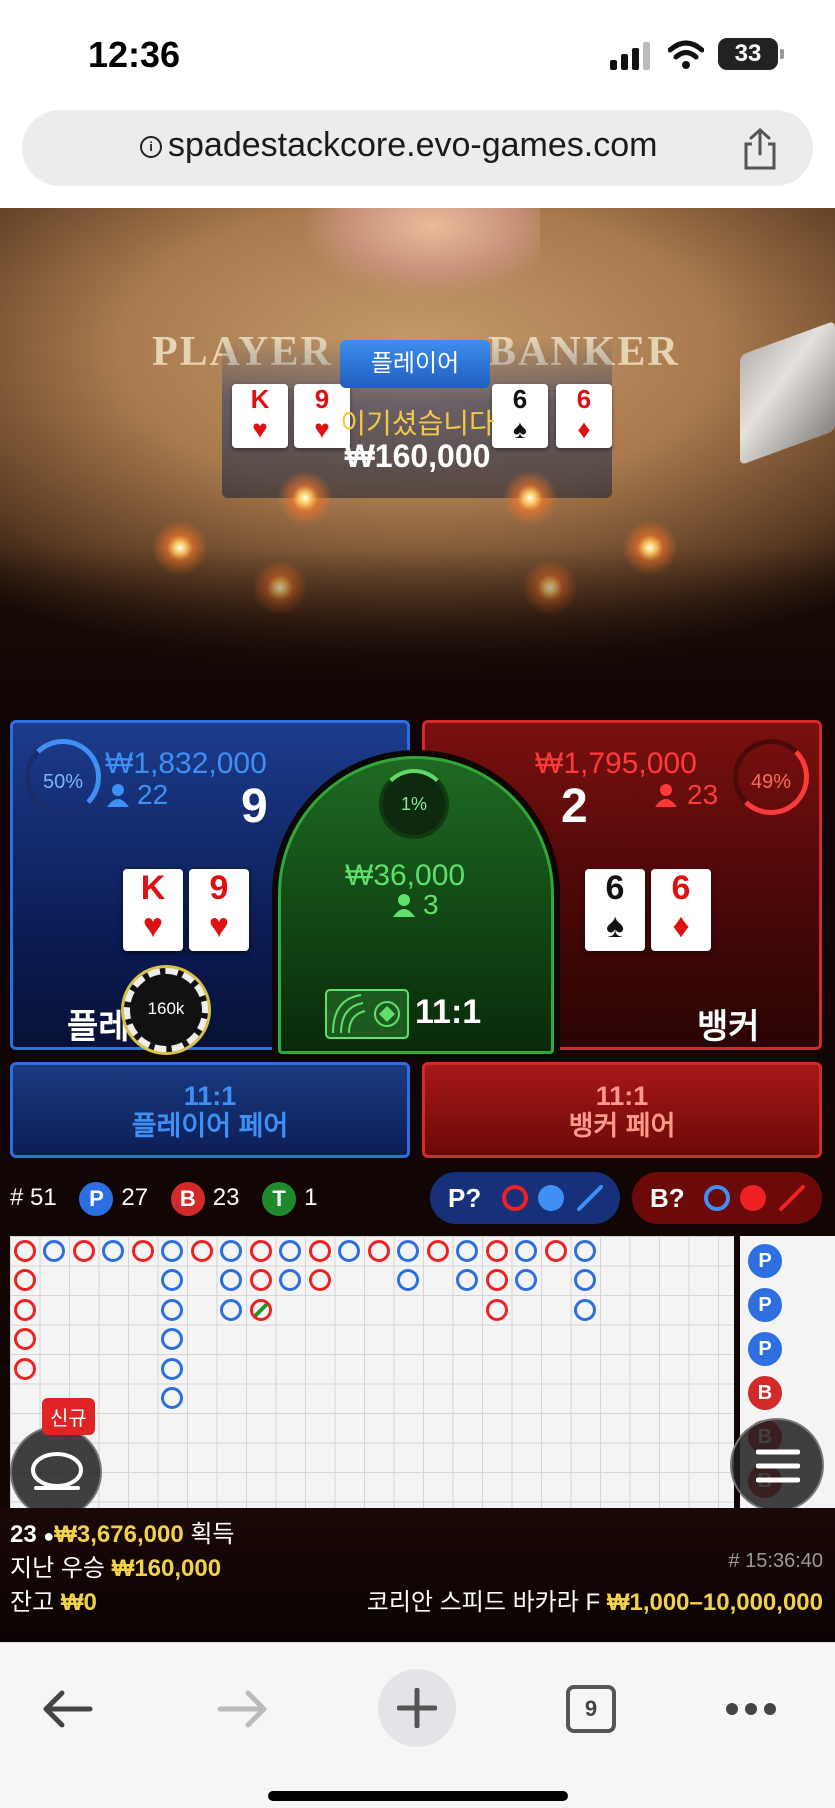  I want to click on rounds-count: 51, so click(43, 1197).